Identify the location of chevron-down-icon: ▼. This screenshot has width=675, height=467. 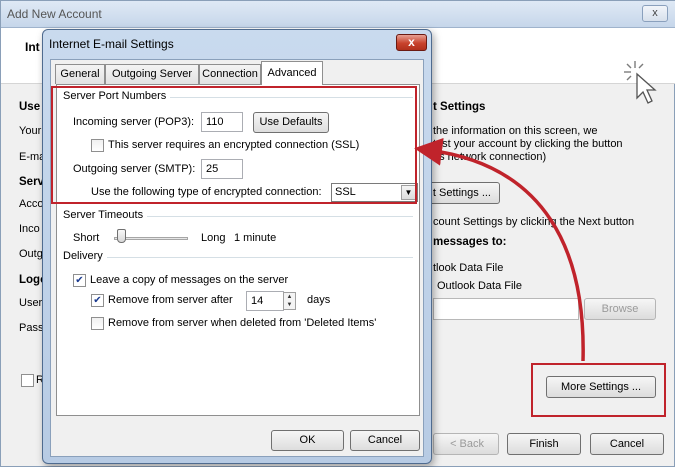
(408, 192).